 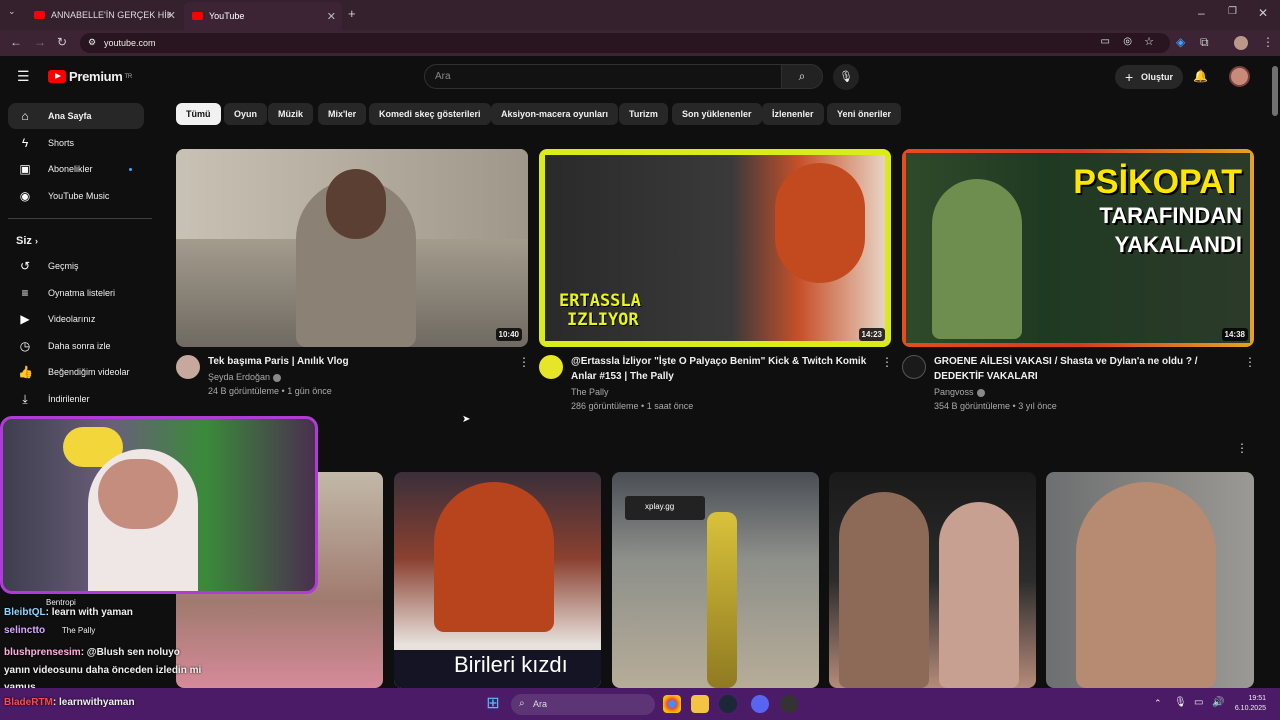 What do you see at coordinates (864, 114) in the screenshot?
I see `chip-new-suggestions: Yeni öneriler` at bounding box center [864, 114].